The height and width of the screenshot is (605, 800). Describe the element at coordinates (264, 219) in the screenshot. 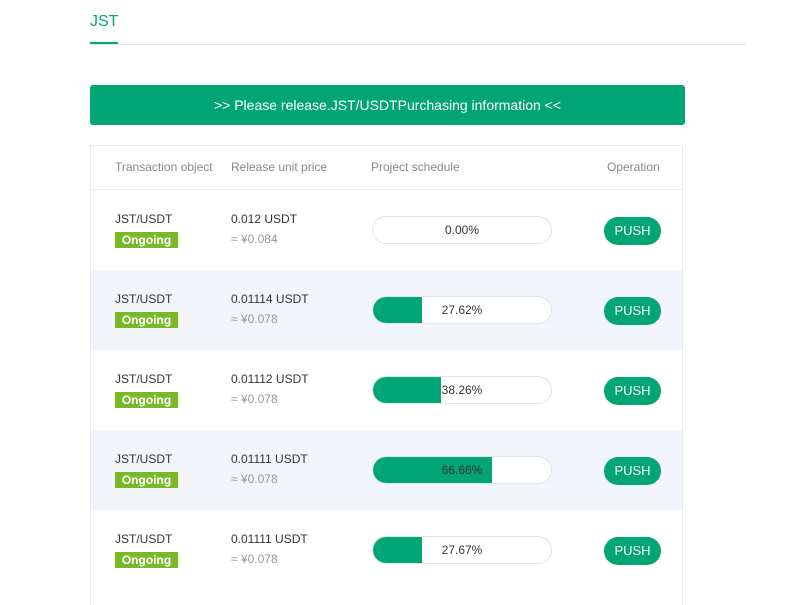

I see `unit-price: 0.012 USDT` at that location.